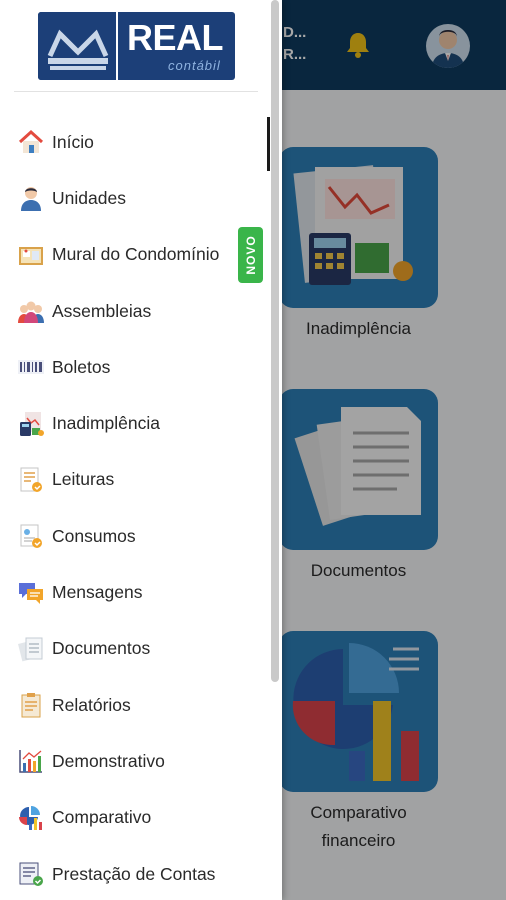  Describe the element at coordinates (73, 141) in the screenshot. I see `menu-label-inicio: Início` at that location.